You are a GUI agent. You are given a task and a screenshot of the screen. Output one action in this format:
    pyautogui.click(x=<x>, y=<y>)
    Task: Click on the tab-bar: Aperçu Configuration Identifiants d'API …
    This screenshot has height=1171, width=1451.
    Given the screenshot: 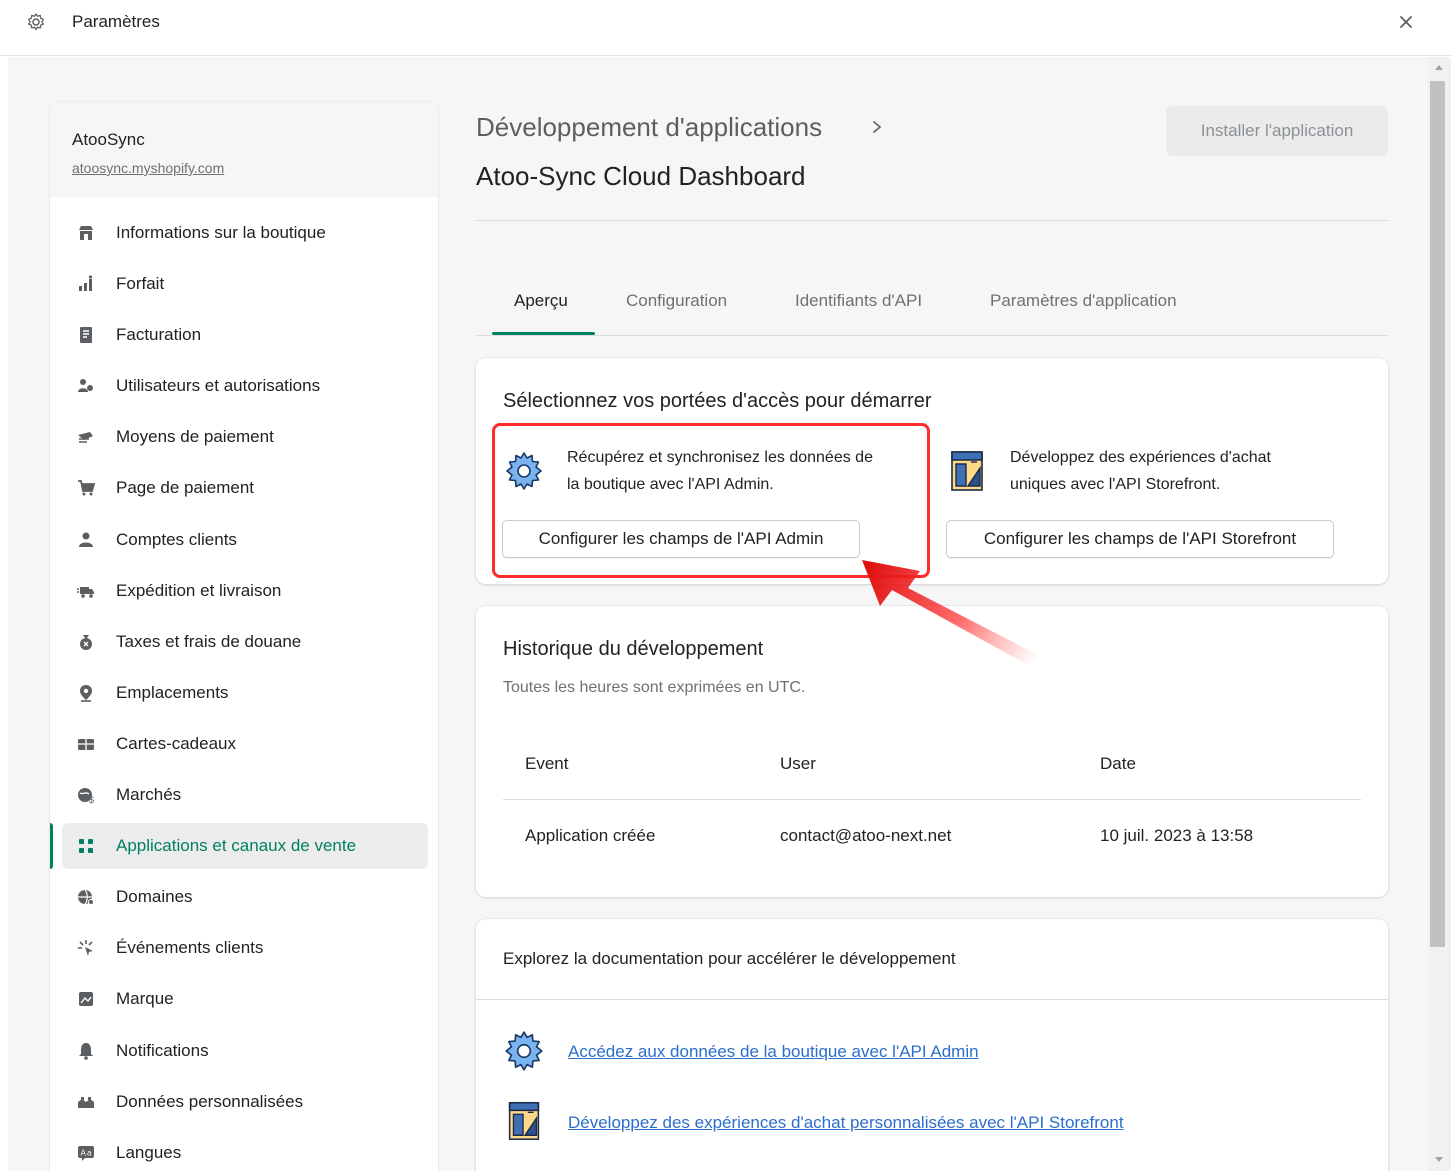 What is the action you would take?
    pyautogui.click(x=932, y=307)
    